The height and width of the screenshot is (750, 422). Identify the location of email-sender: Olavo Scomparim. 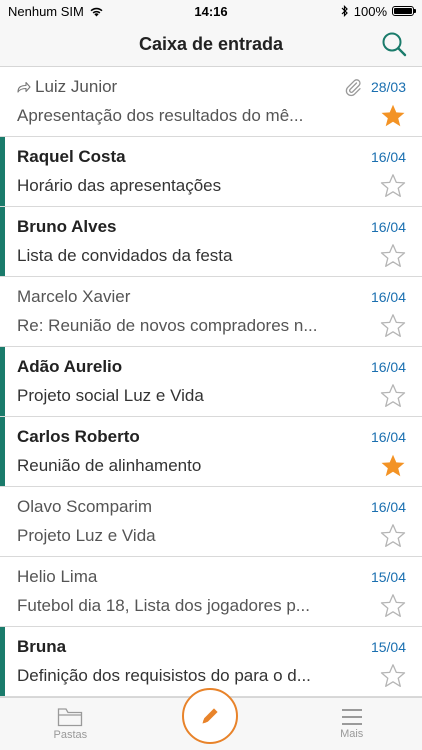
(85, 506).